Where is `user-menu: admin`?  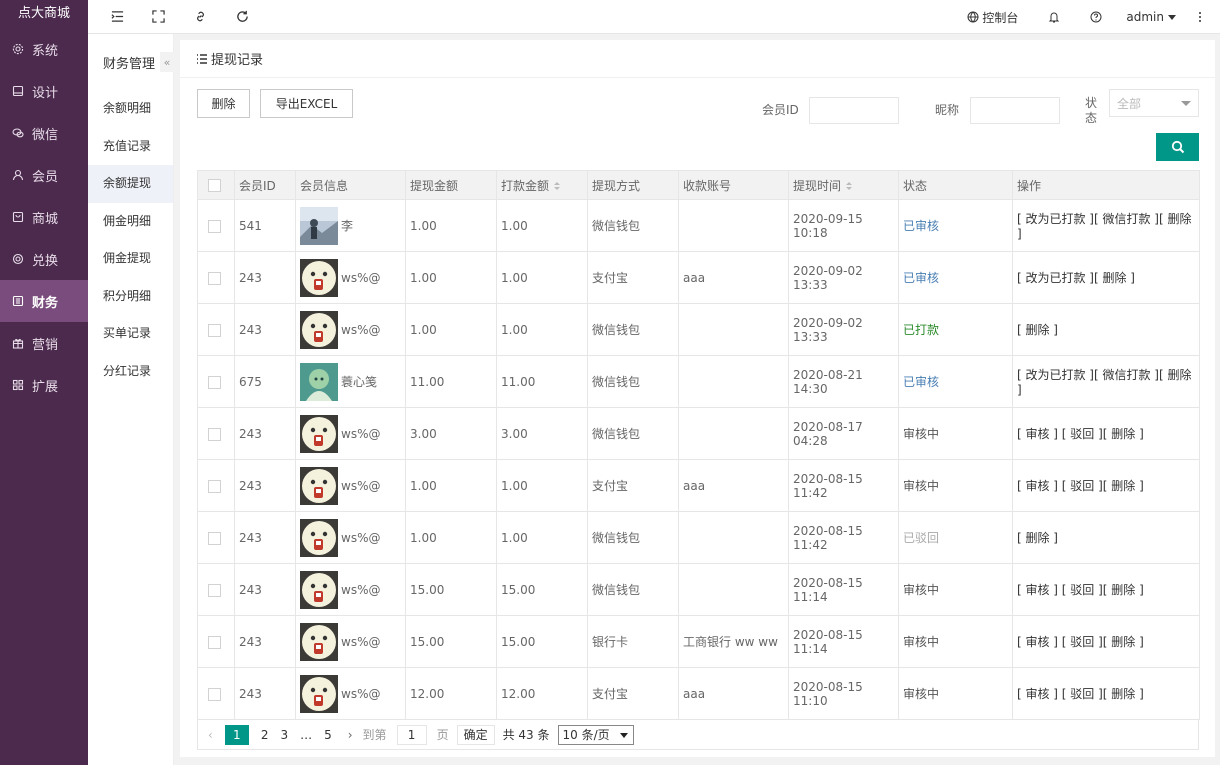 user-menu: admin is located at coordinates (1151, 17).